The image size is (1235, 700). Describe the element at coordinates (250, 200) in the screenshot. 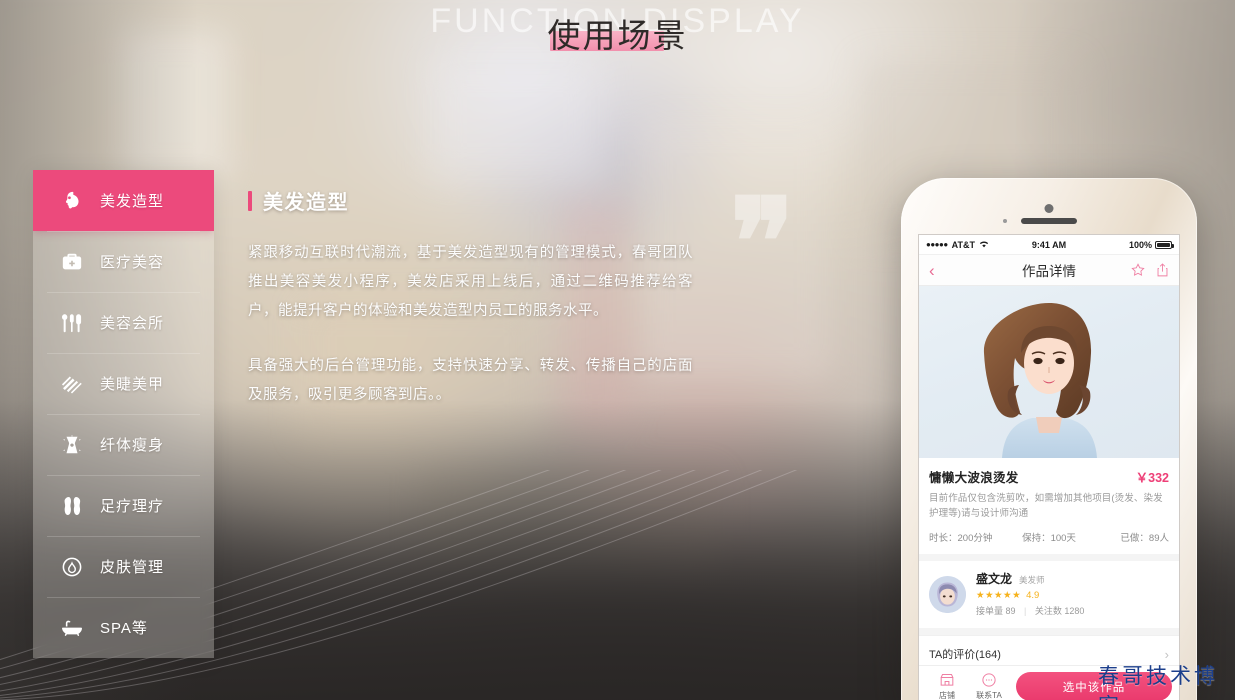

I see `heading-accent-bar` at that location.